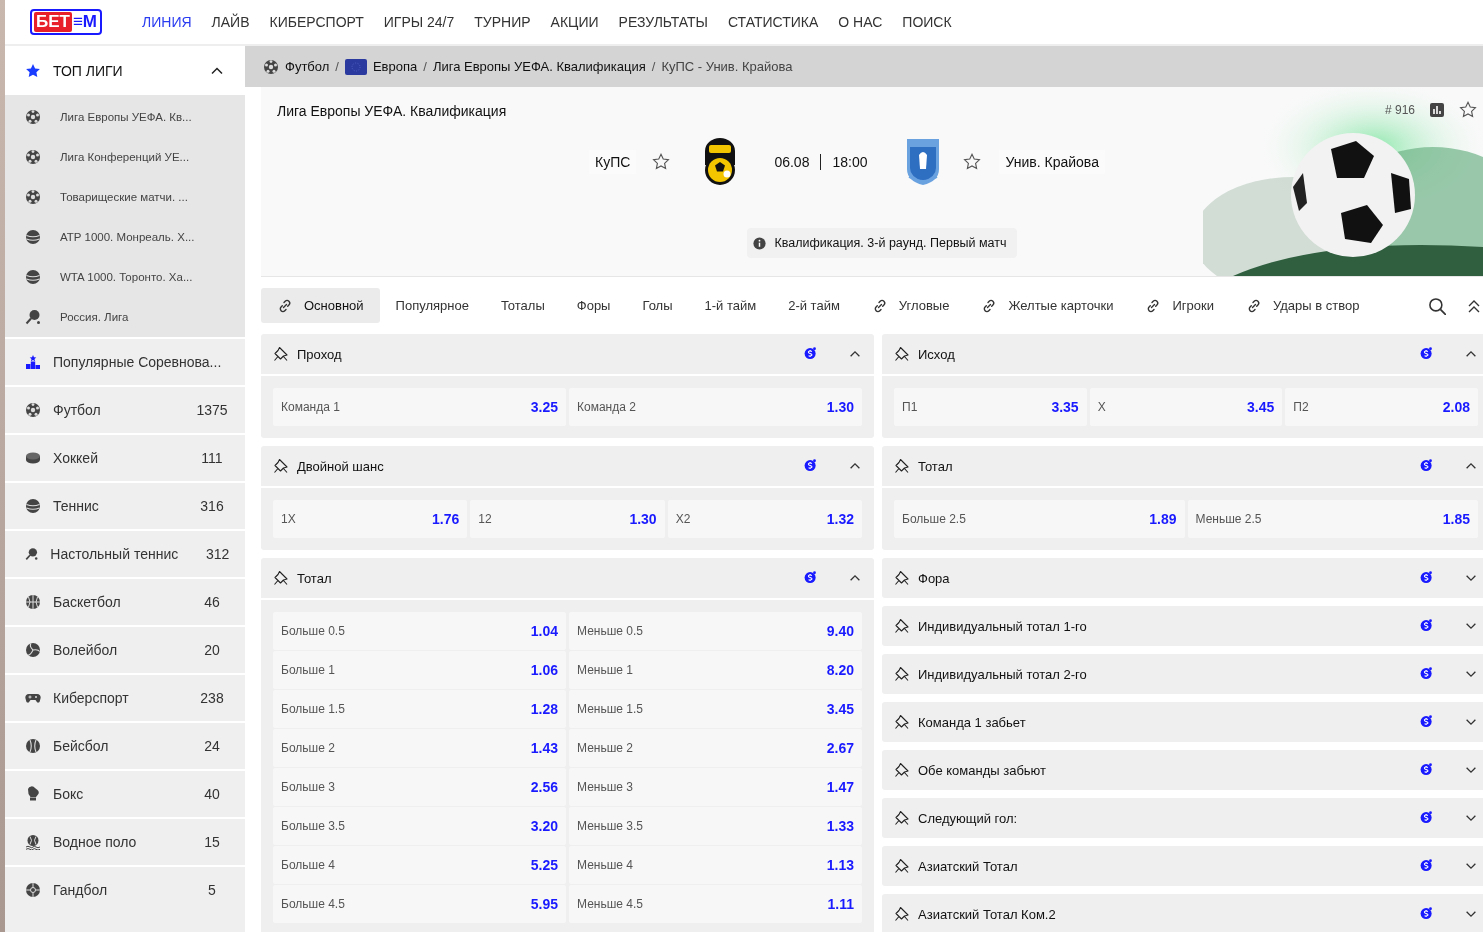 This screenshot has width=1483, height=932. Describe the element at coordinates (125, 841) in the screenshot. I see `sport-item: Водное поло 15` at that location.